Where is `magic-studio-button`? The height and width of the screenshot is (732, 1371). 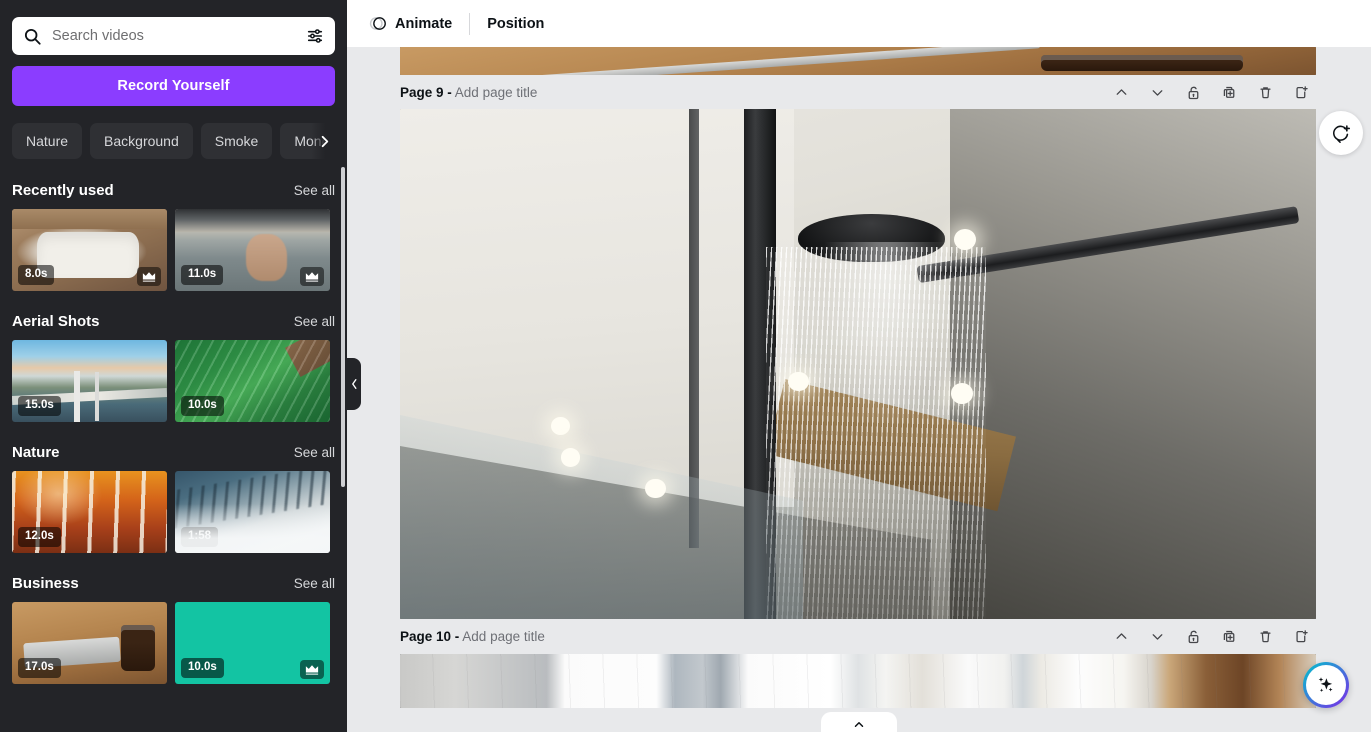 magic-studio-button is located at coordinates (1326, 685).